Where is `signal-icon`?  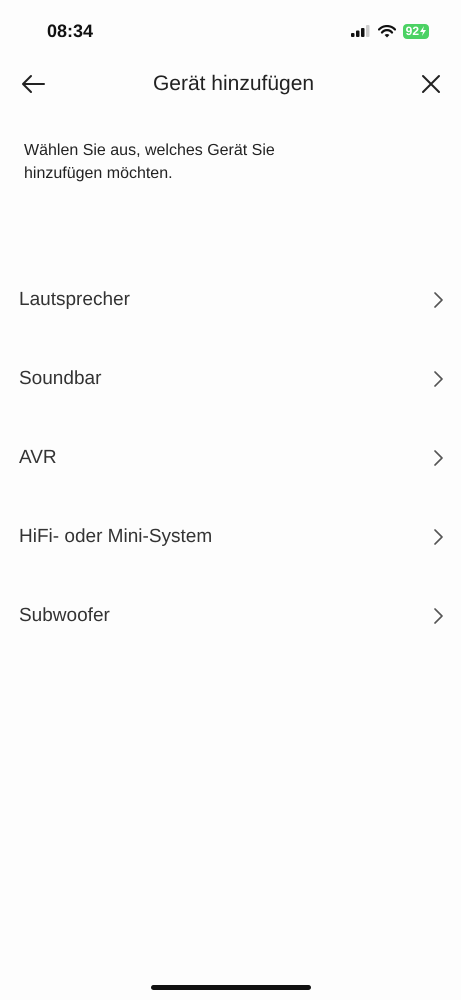 signal-icon is located at coordinates (360, 31).